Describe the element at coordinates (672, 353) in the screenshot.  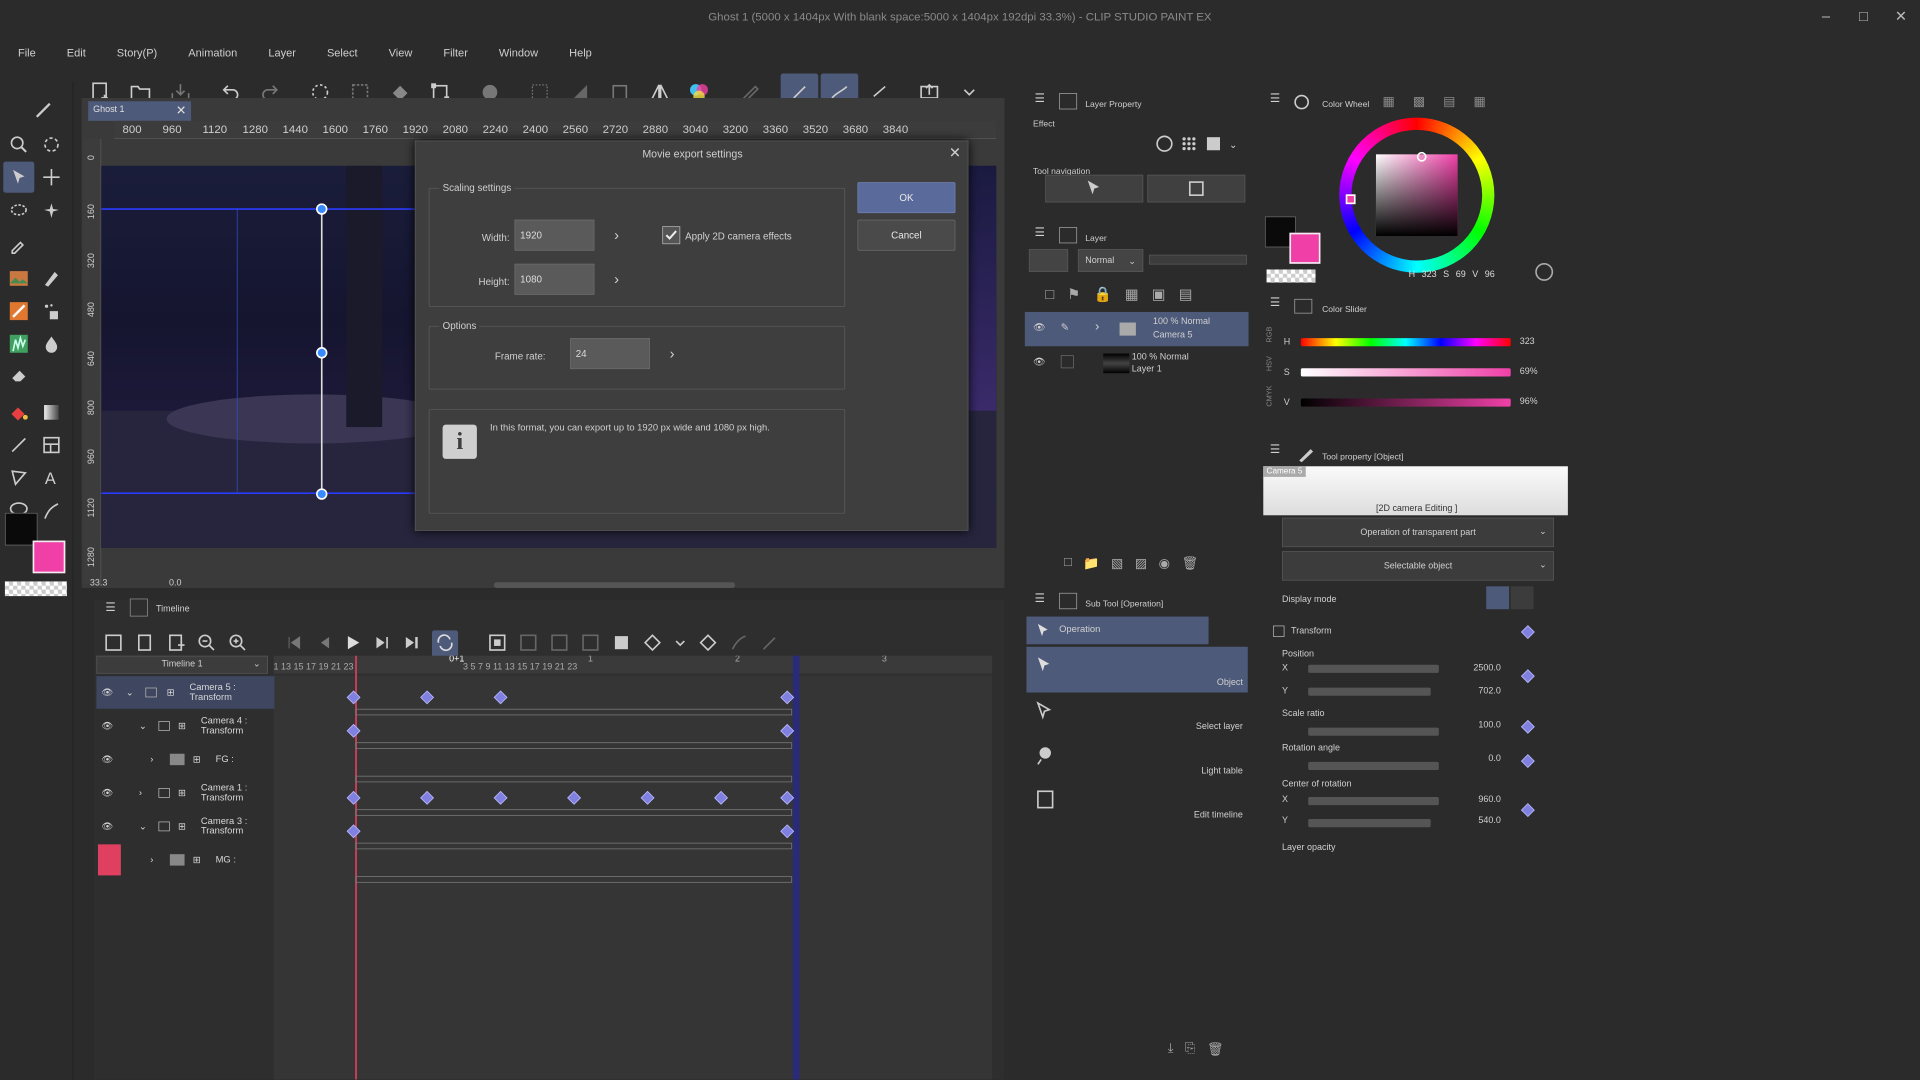
I see `framerate-arrow-icon: ›` at that location.